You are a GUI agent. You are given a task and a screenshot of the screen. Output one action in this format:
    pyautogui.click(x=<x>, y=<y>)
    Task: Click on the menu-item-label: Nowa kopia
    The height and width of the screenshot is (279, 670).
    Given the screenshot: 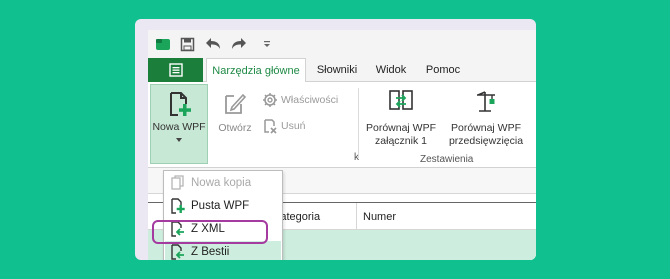 What is the action you would take?
    pyautogui.click(x=221, y=183)
    